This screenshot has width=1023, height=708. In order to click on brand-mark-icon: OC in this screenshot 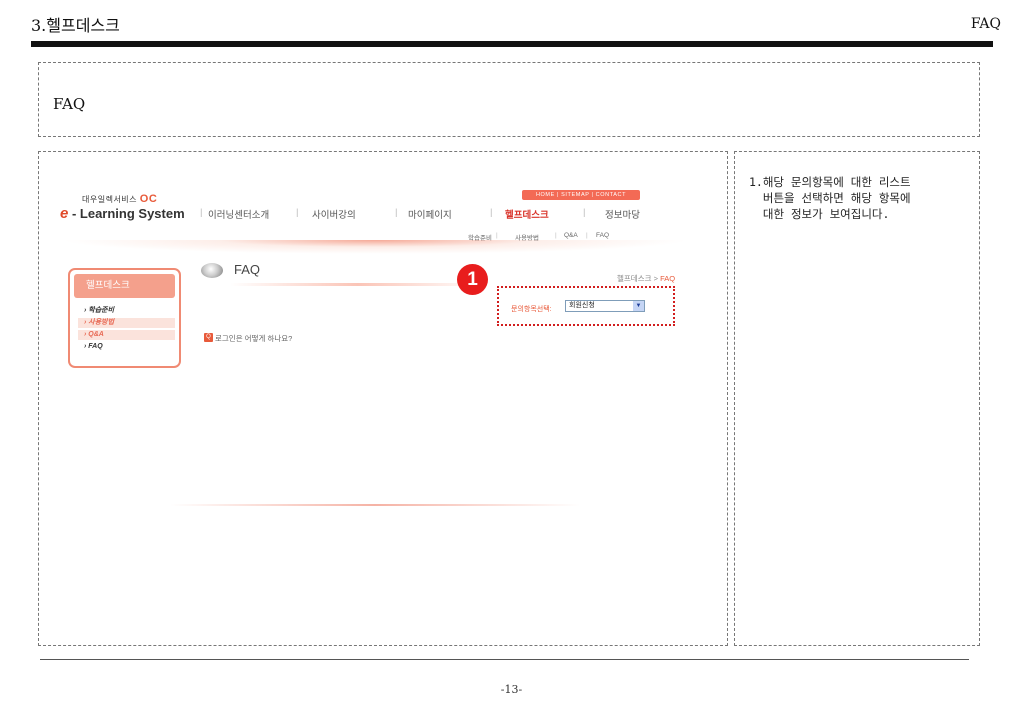, I will do `click(148, 199)`.